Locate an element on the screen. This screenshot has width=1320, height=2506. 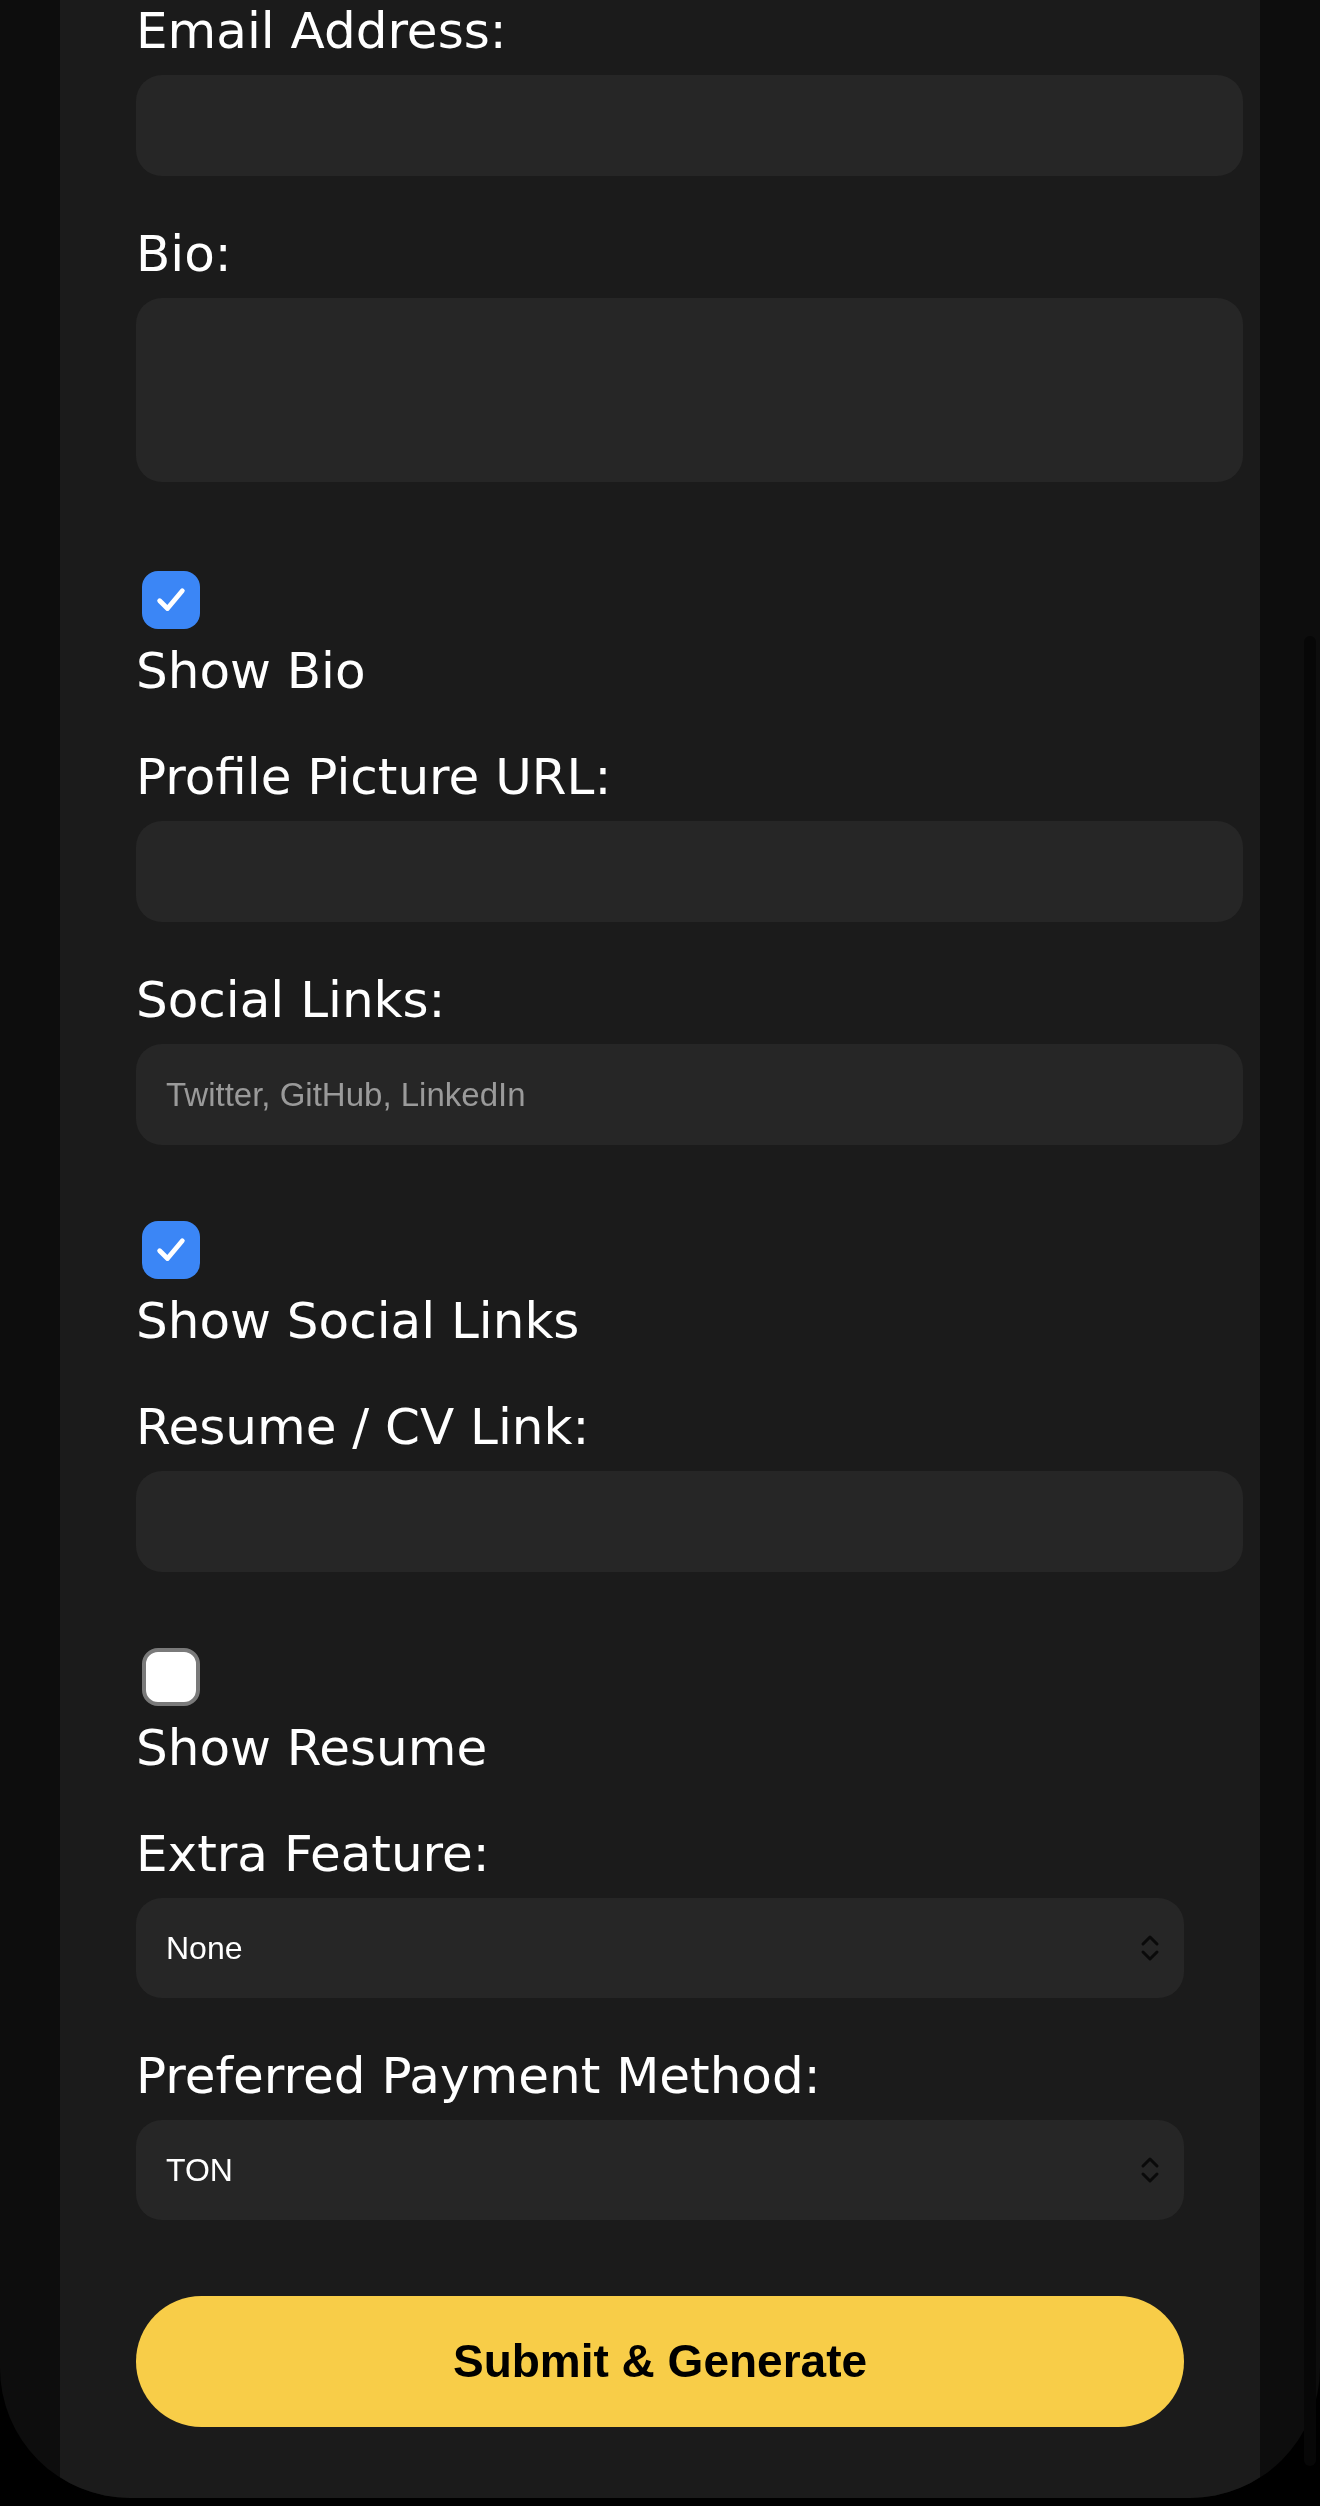
field-label: Extra Feature: is located at coordinates (313, 1854).